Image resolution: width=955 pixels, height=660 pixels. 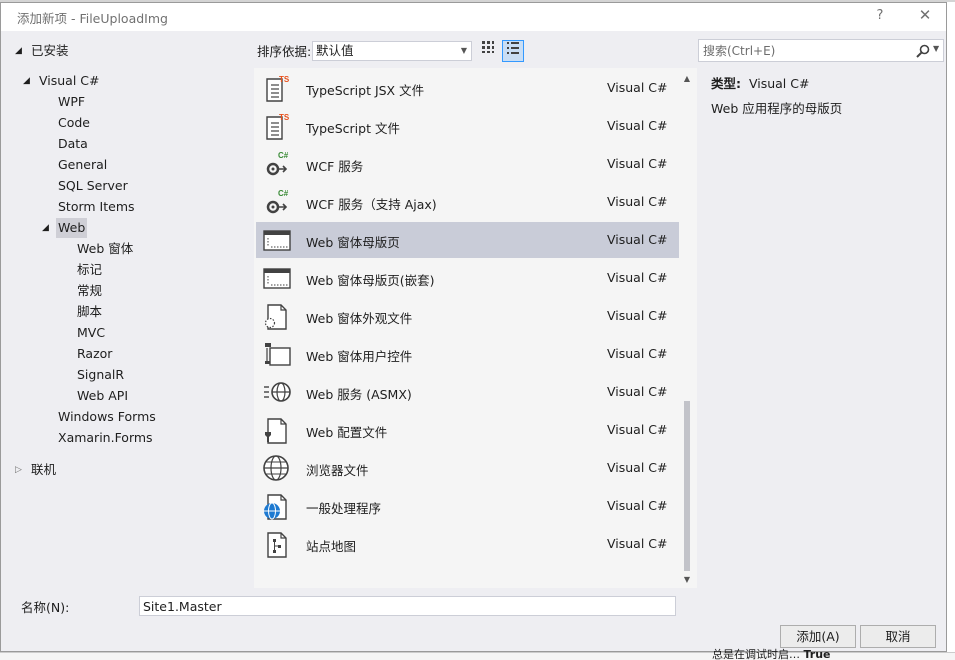 What do you see at coordinates (284, 117) in the screenshot?
I see `svg-text: TS` at bounding box center [284, 117].